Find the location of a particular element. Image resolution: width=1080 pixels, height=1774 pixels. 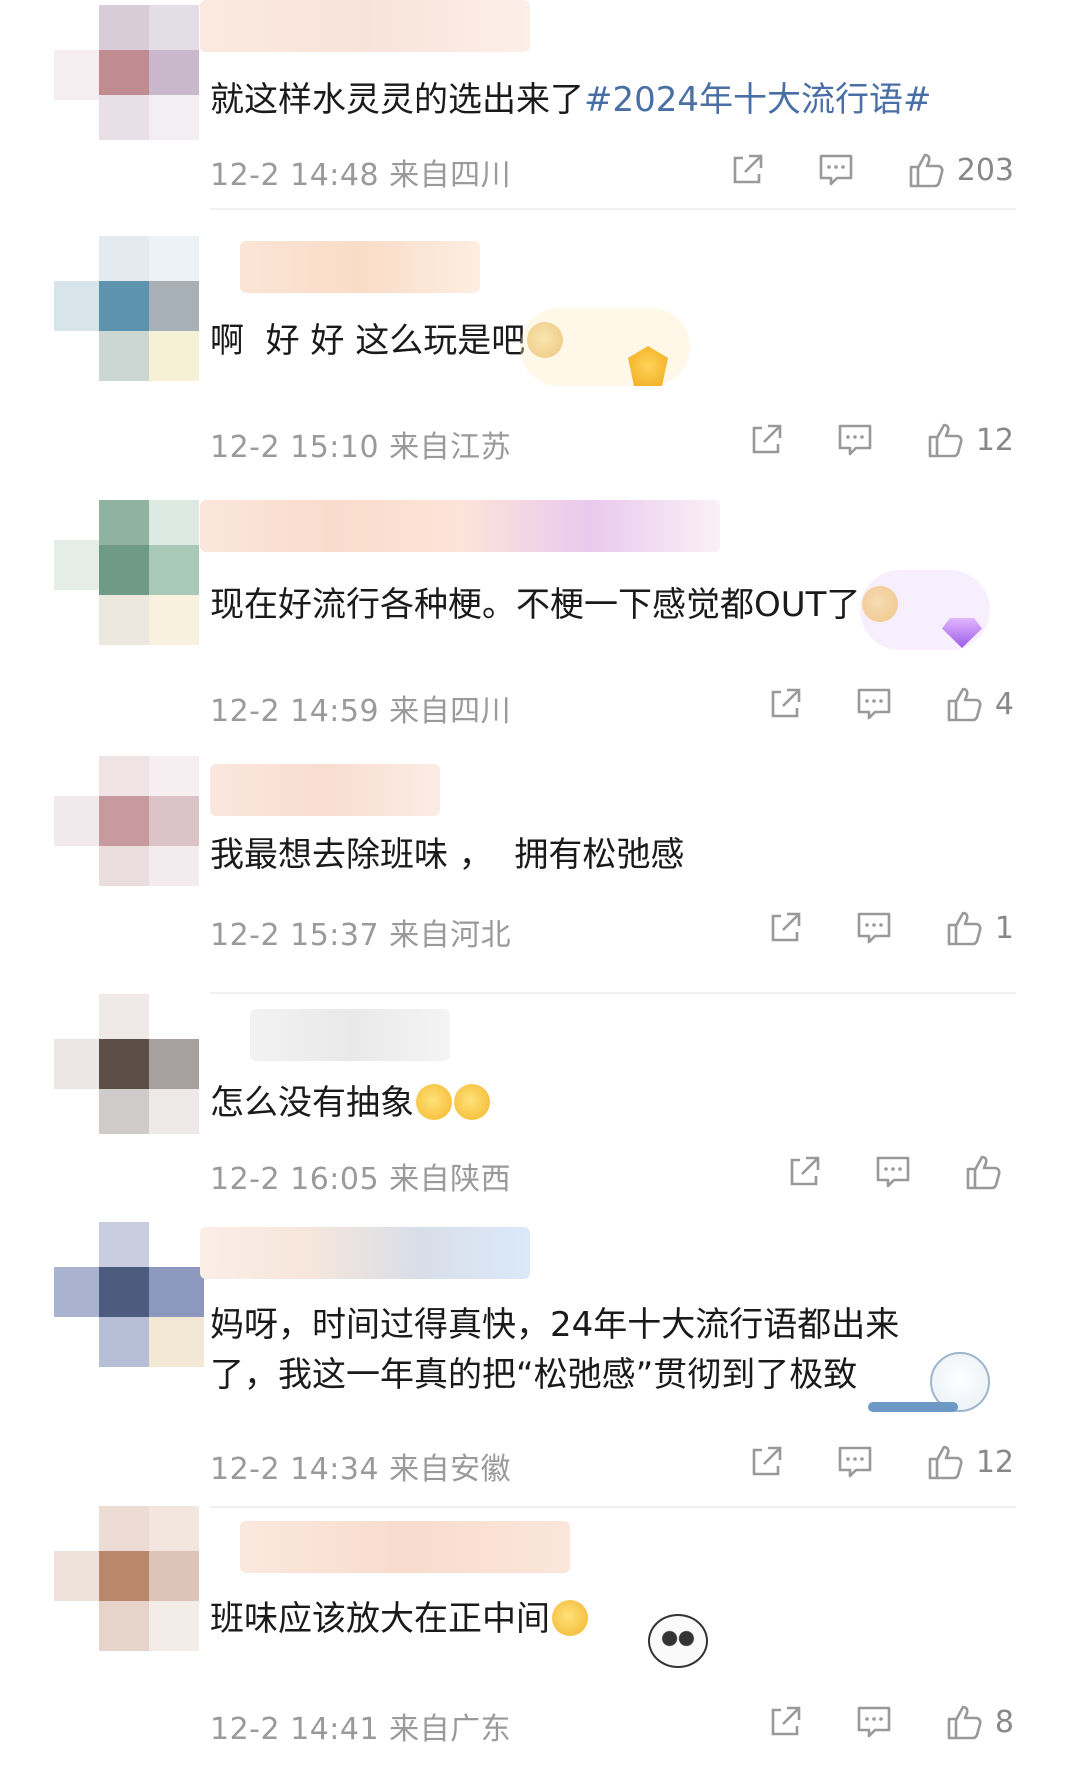

comment-meta: 12-2 14:41 来自广东 is located at coordinates (360, 1726).